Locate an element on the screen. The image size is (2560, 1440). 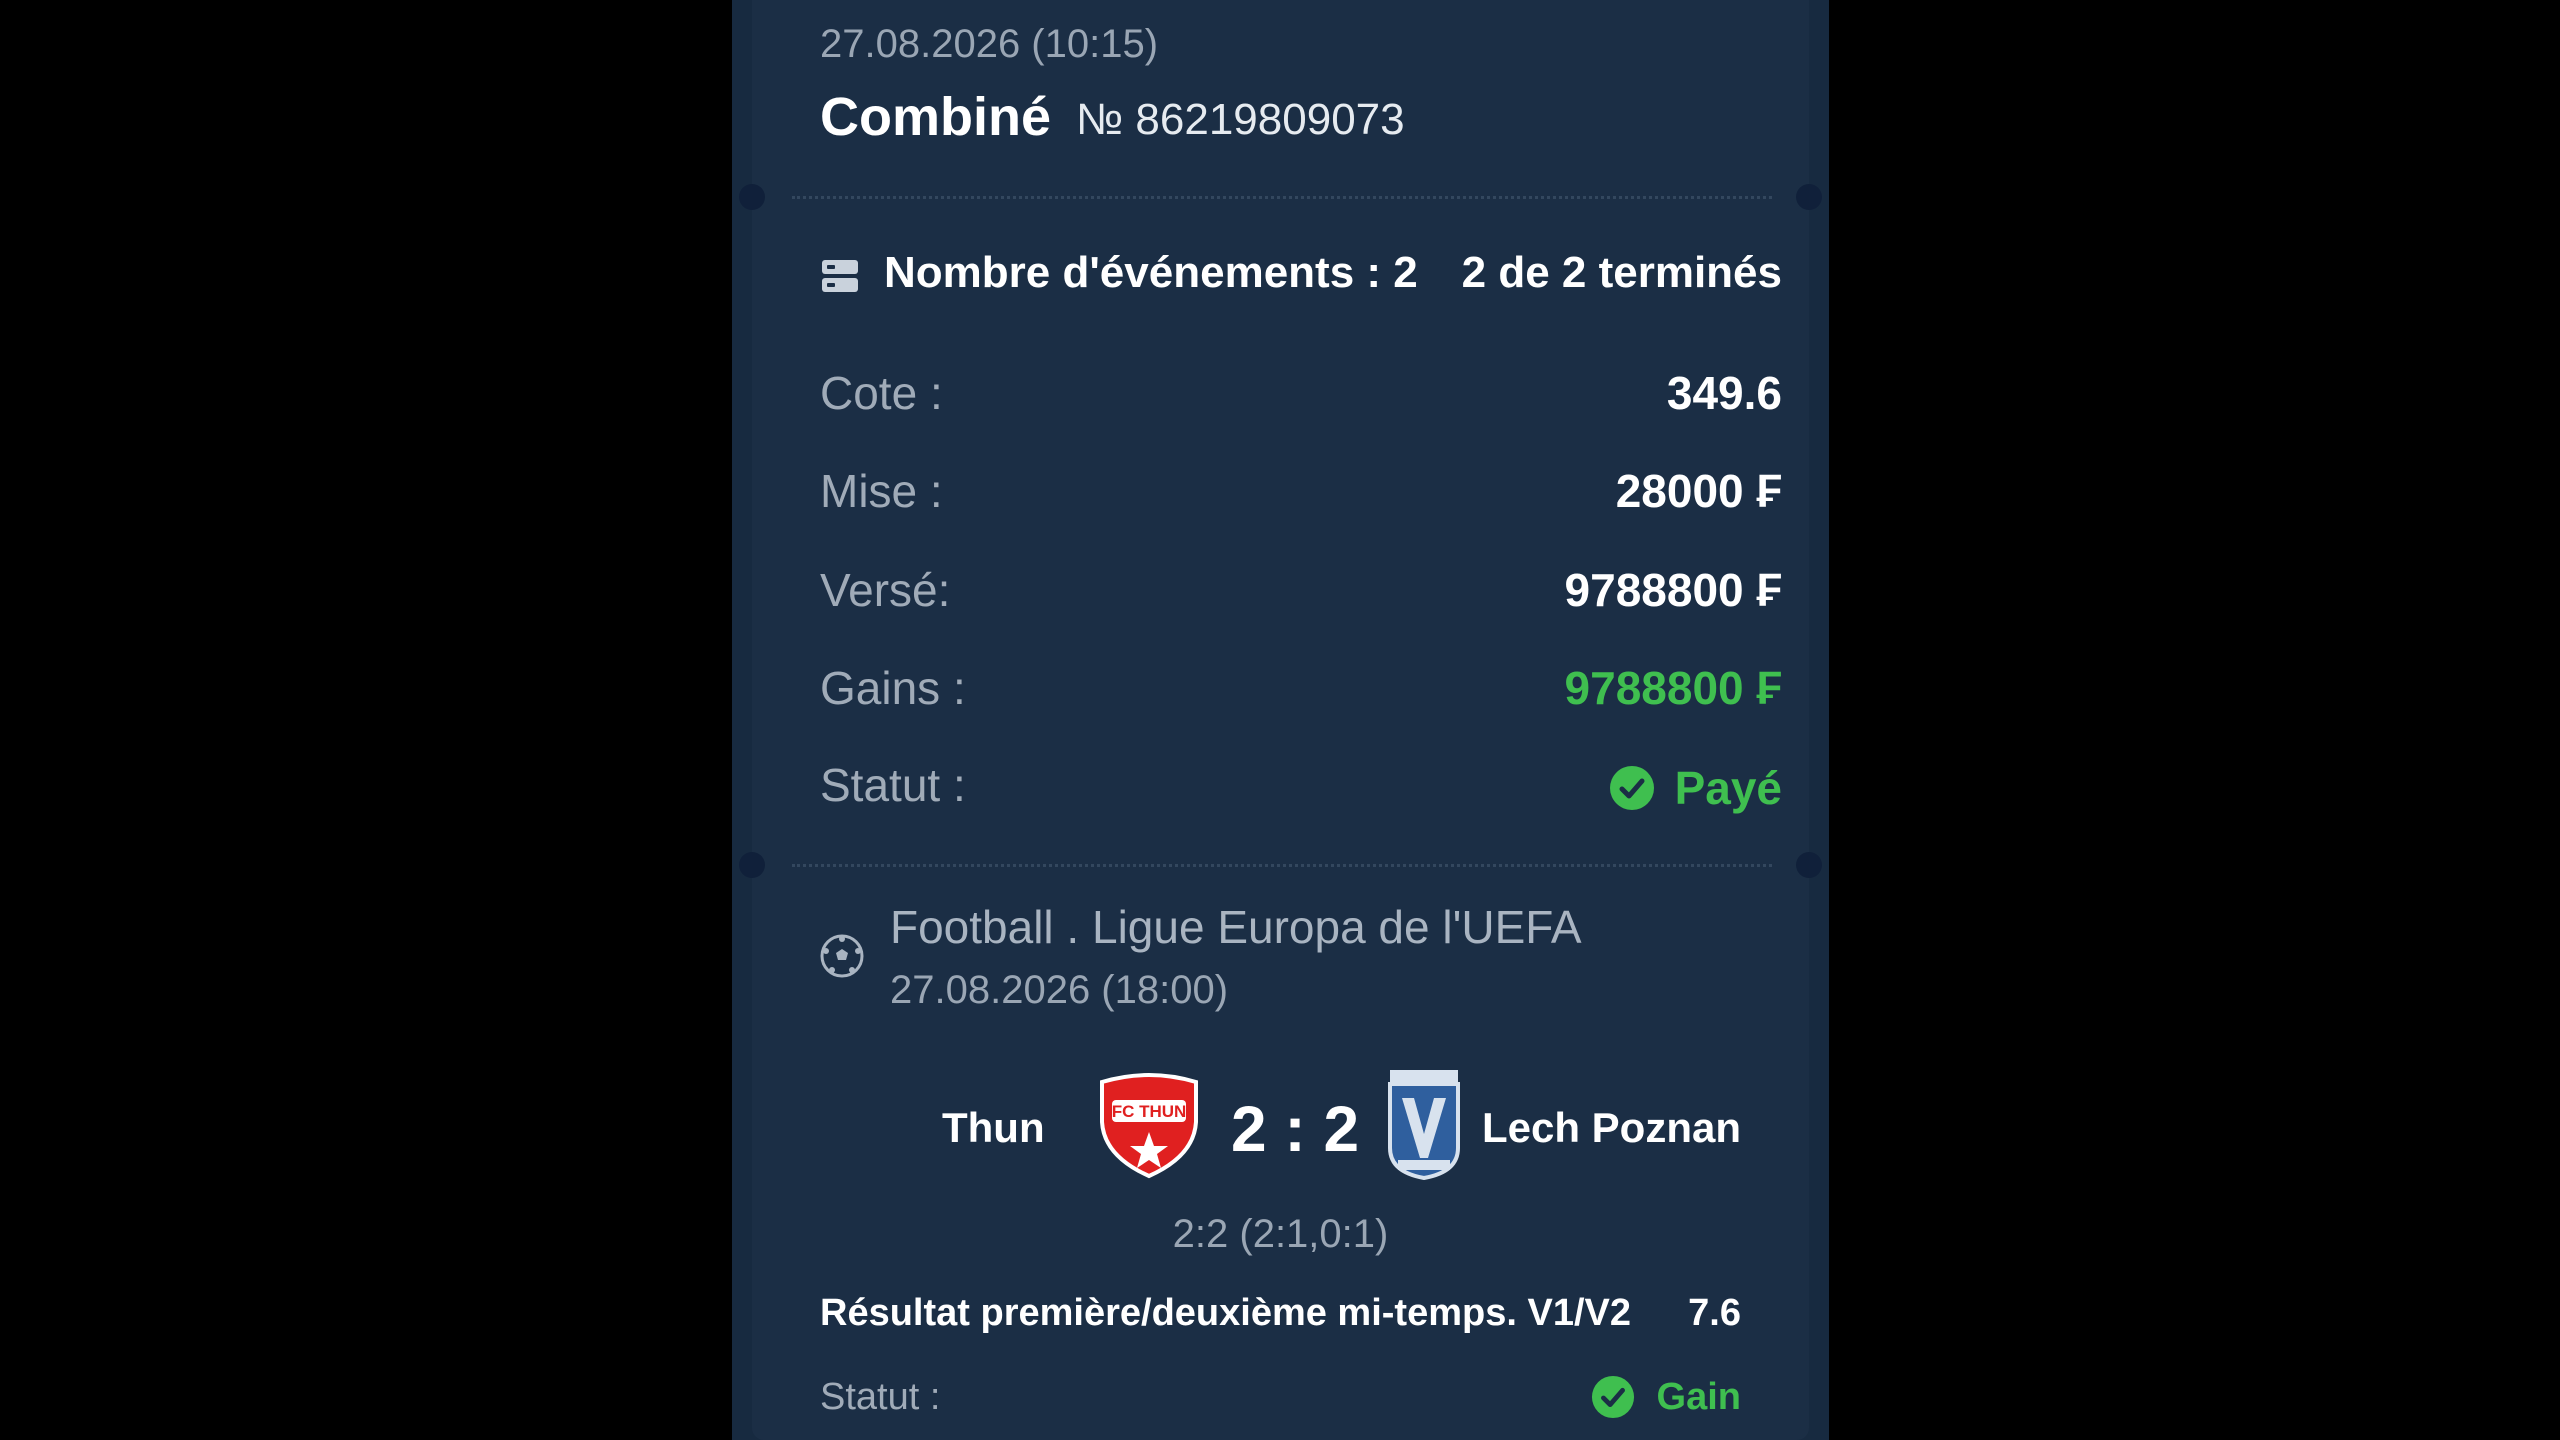
status-badge: Payé is located at coordinates (1695, 788).